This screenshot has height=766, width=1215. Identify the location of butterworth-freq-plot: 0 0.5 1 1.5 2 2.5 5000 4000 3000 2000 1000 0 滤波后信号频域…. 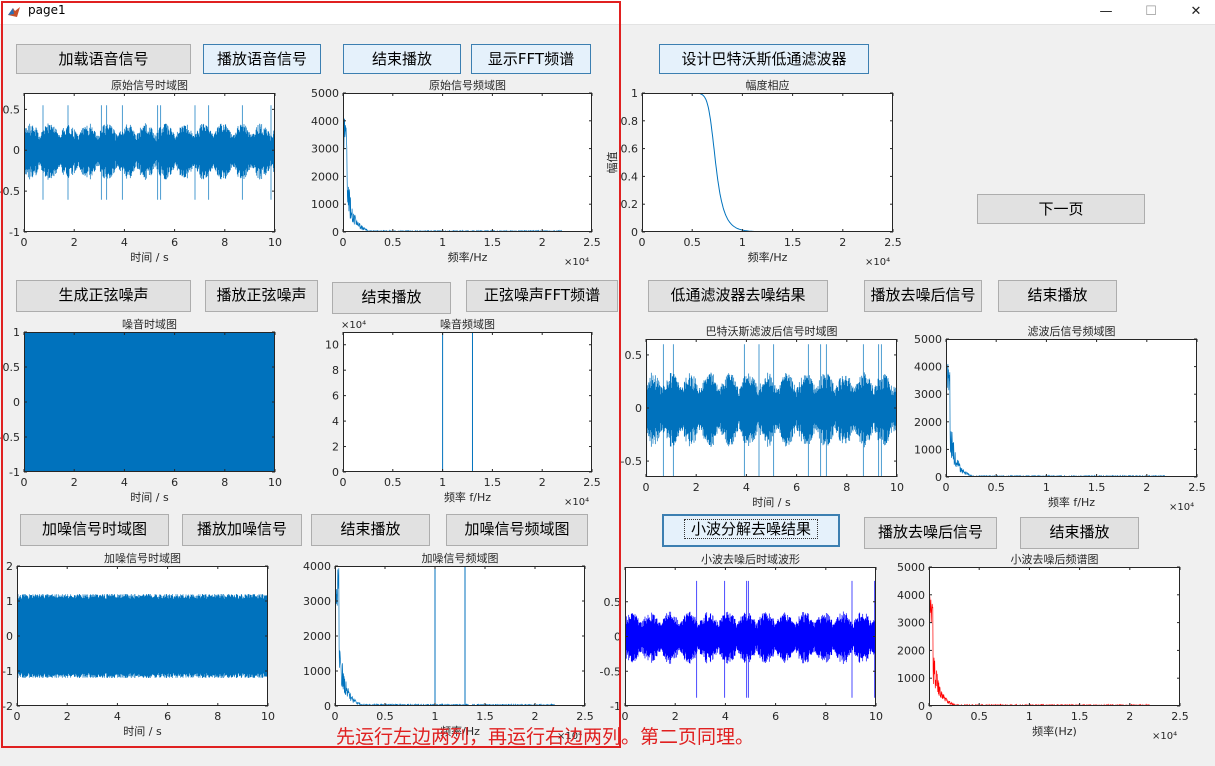
(1060, 418).